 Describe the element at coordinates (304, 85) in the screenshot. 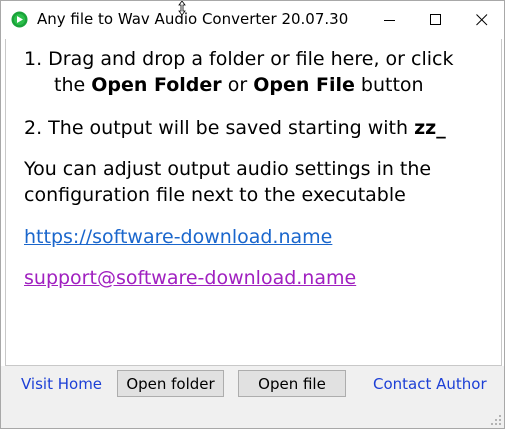

I see `open-file-emphasis: Open File` at that location.